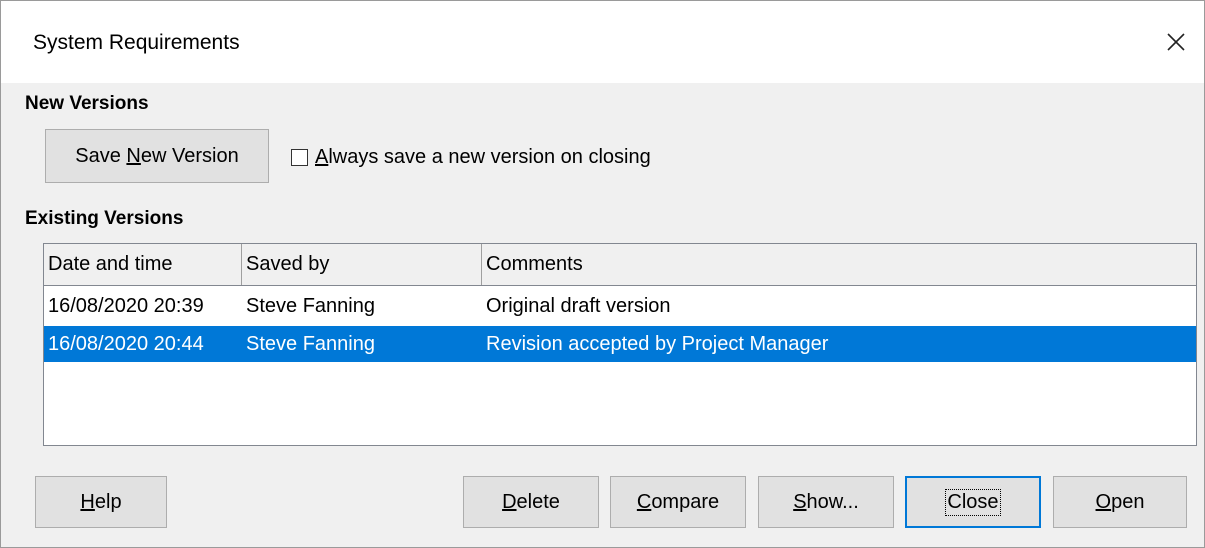 This screenshot has height=548, width=1205. Describe the element at coordinates (126, 305) in the screenshot. I see `row-date: 16/08/2020 20:39` at that location.